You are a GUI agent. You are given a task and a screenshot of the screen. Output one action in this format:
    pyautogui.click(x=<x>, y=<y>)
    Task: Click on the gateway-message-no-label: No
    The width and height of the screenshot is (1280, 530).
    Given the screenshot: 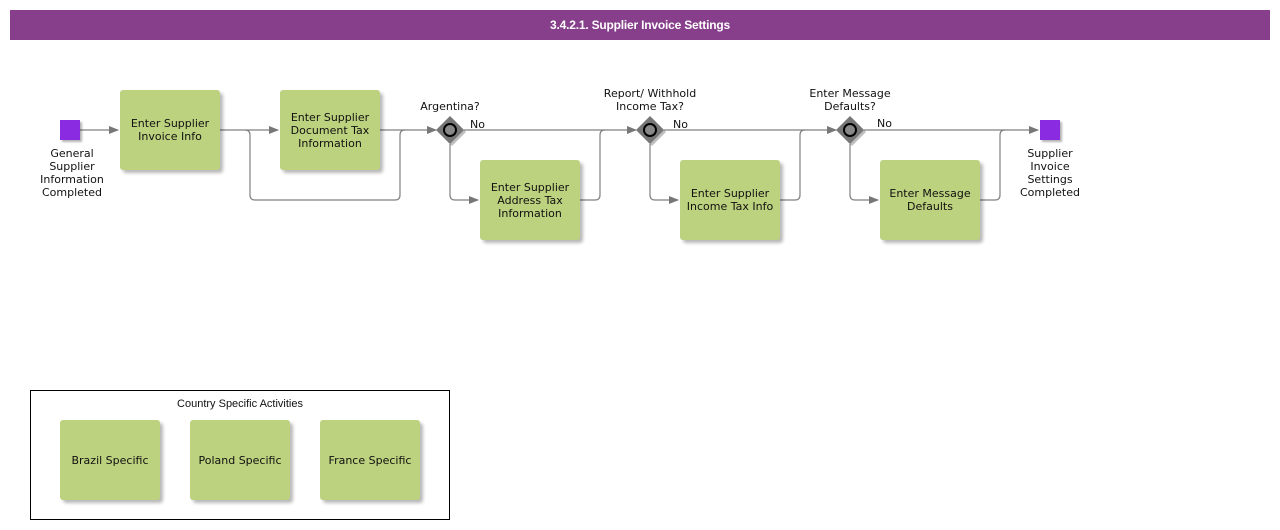 What is the action you would take?
    pyautogui.click(x=884, y=123)
    